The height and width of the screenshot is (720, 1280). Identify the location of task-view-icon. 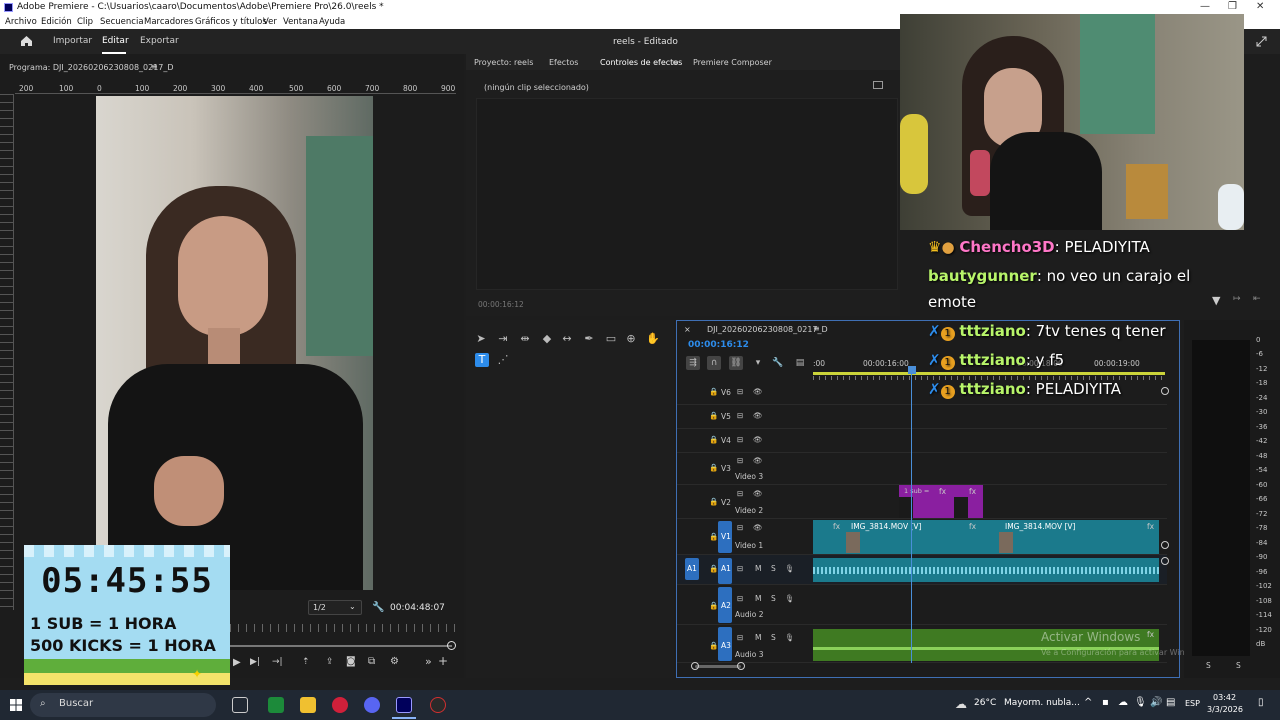
(240, 705).